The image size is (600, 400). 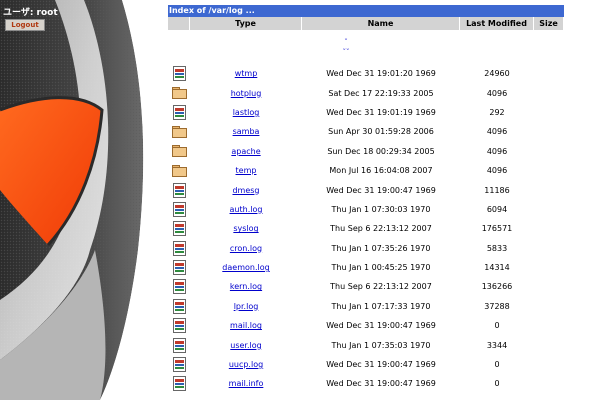 I want to click on name-cell: dmesg, so click(x=246, y=189).